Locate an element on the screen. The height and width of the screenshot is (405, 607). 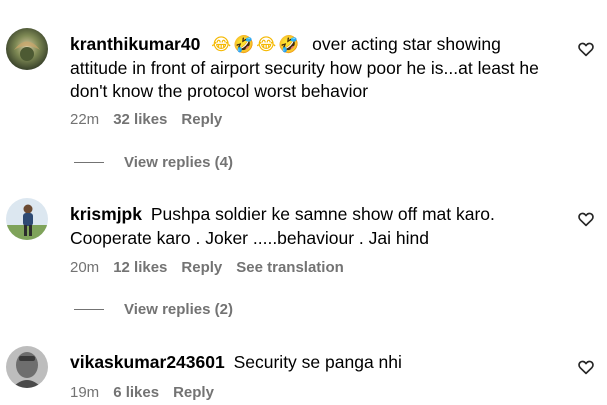
comment-timestamp: 22m is located at coordinates (85, 119).